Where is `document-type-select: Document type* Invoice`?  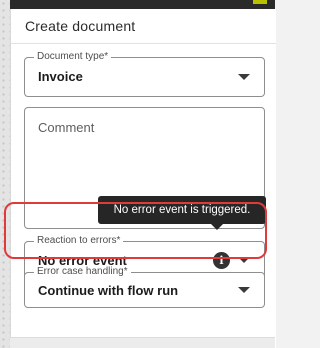 document-type-select: Document type* Invoice is located at coordinates (144, 74).